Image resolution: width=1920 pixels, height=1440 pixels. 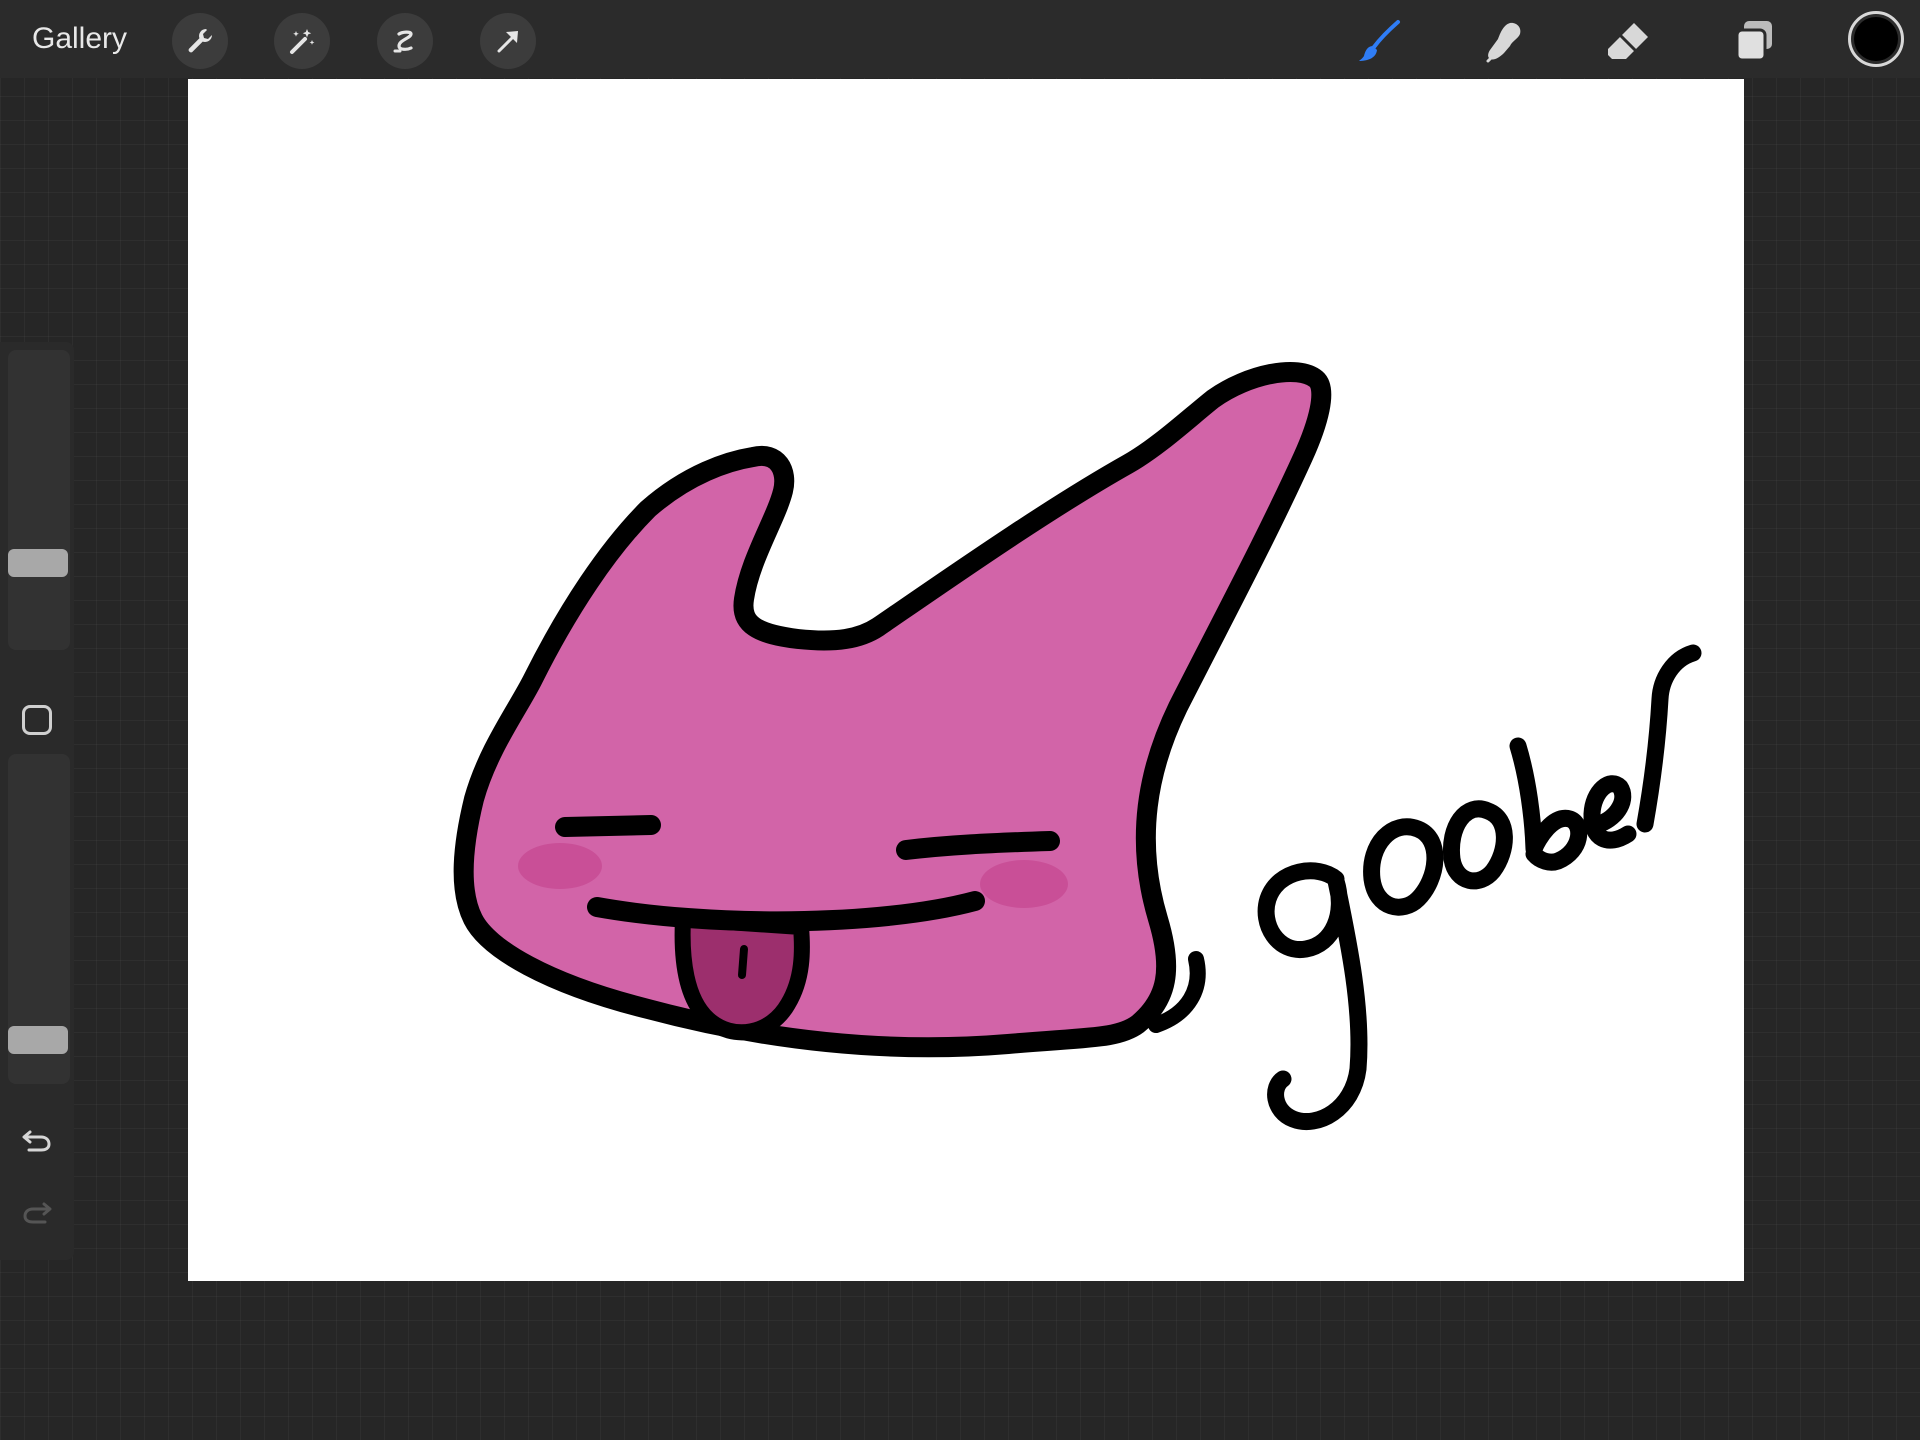 I want to click on right-blush, so click(x=1024, y=884).